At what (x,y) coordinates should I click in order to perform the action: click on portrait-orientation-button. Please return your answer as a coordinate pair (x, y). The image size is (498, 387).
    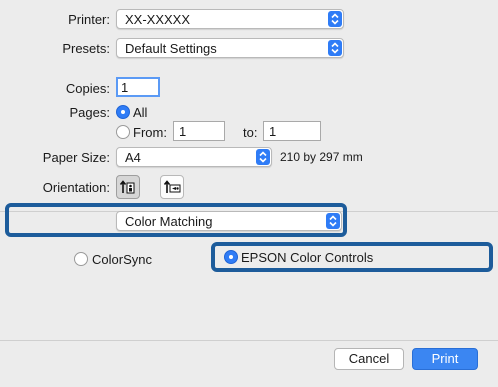
    Looking at the image, I should click on (128, 187).